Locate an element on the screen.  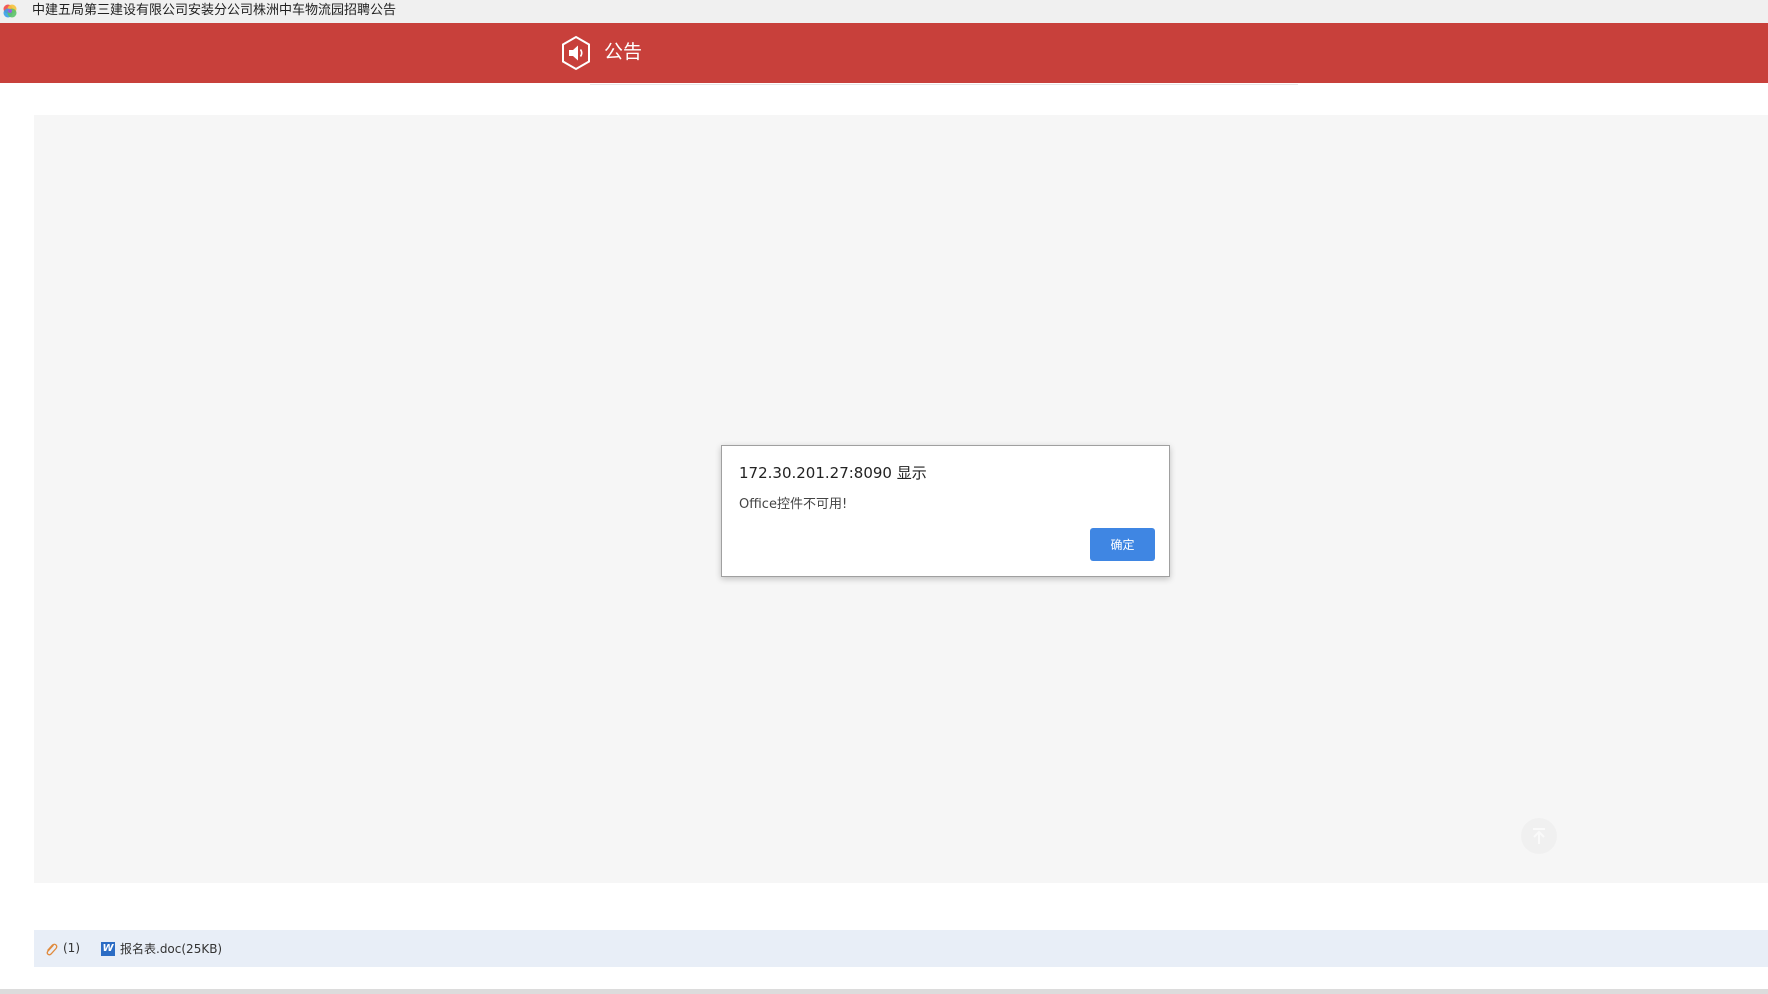
back-to-top-button is located at coordinates (1539, 836).